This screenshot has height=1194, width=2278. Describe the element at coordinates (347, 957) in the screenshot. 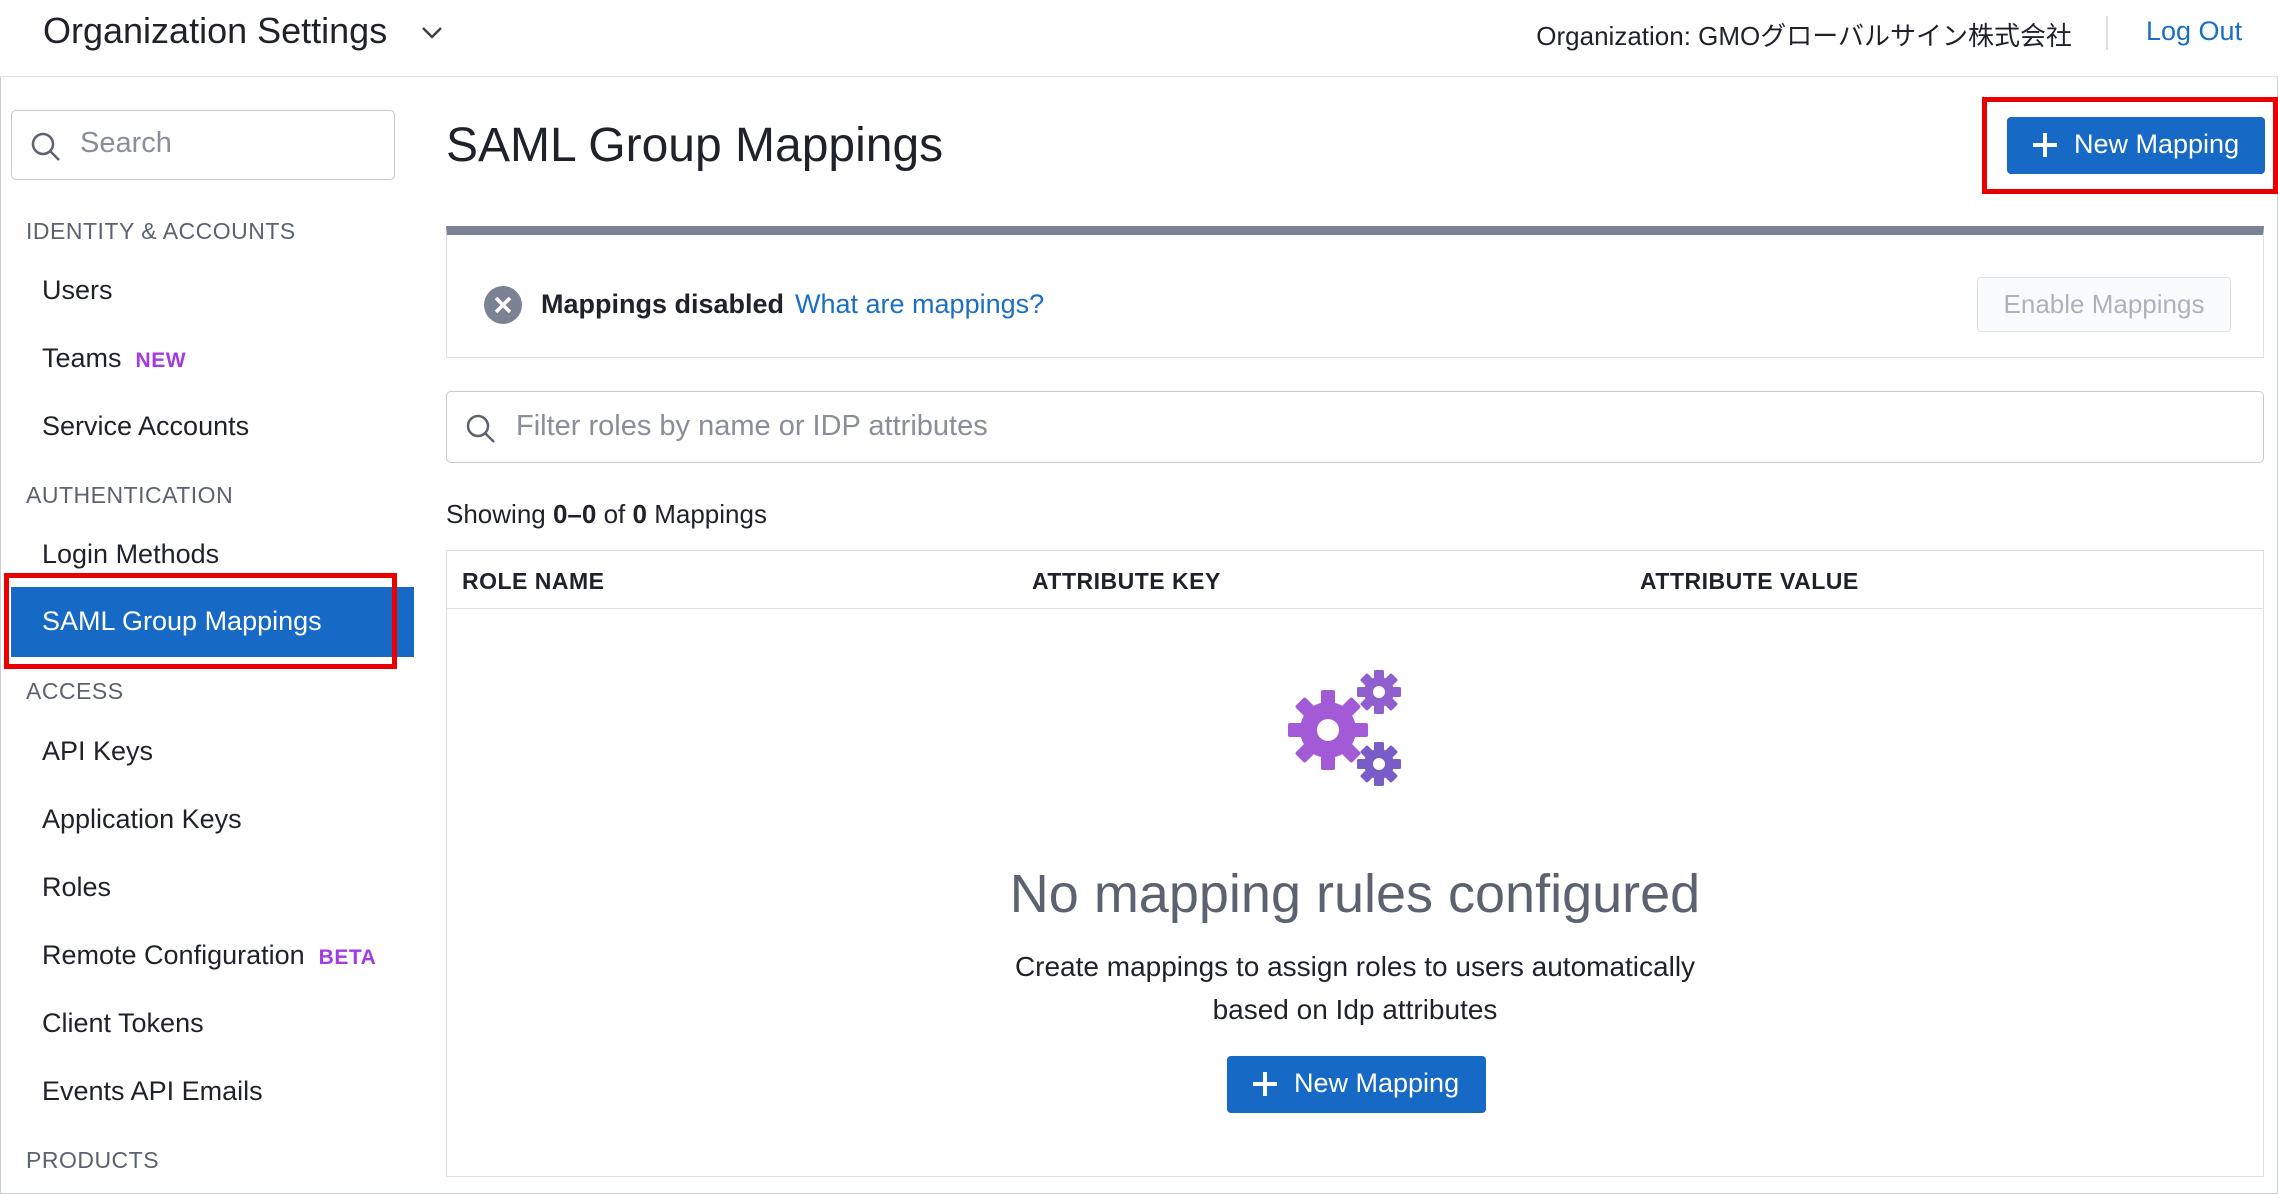

I see `beta-badge: BETA` at that location.